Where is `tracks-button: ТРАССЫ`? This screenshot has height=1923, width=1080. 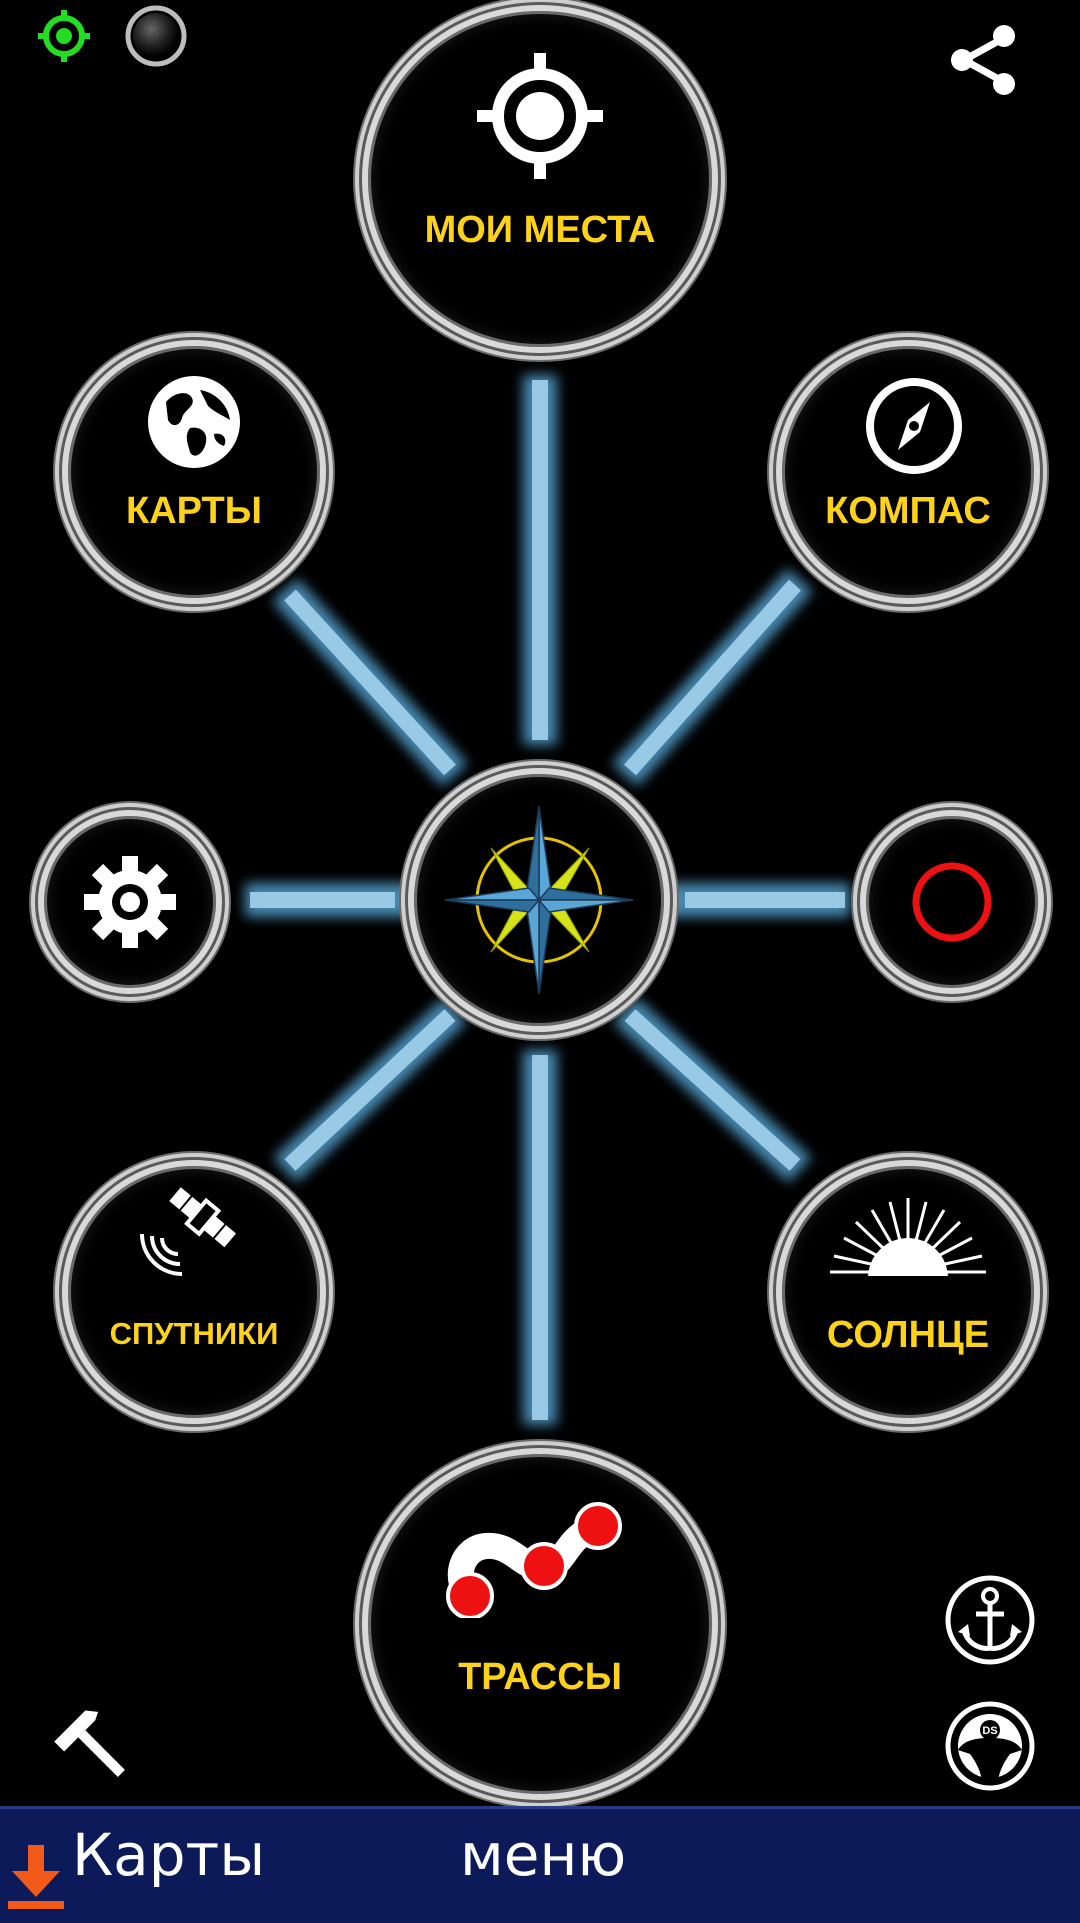 tracks-button: ТРАССЫ is located at coordinates (540, 1624).